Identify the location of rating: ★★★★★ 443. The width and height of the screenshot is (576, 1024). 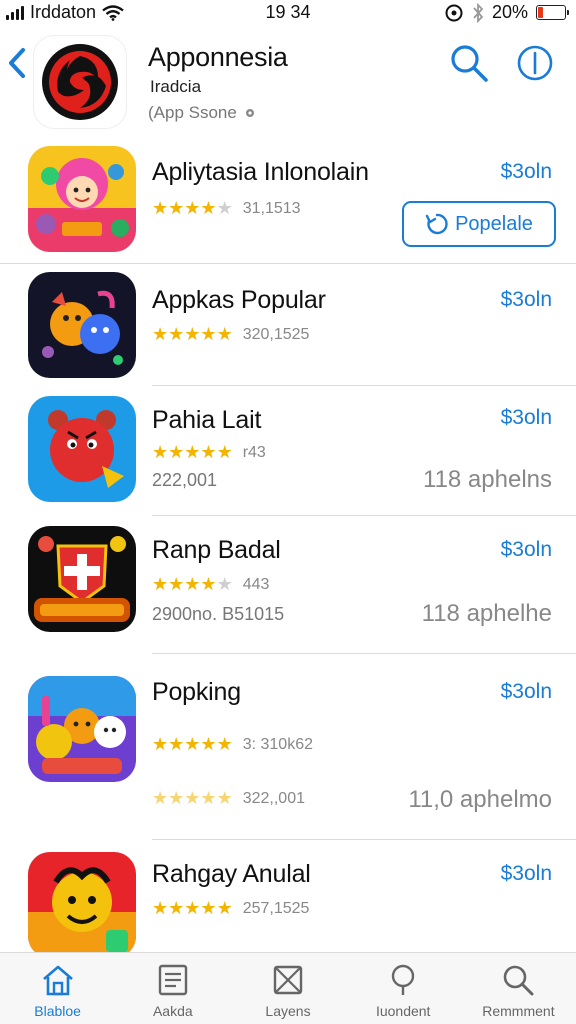
(210, 584).